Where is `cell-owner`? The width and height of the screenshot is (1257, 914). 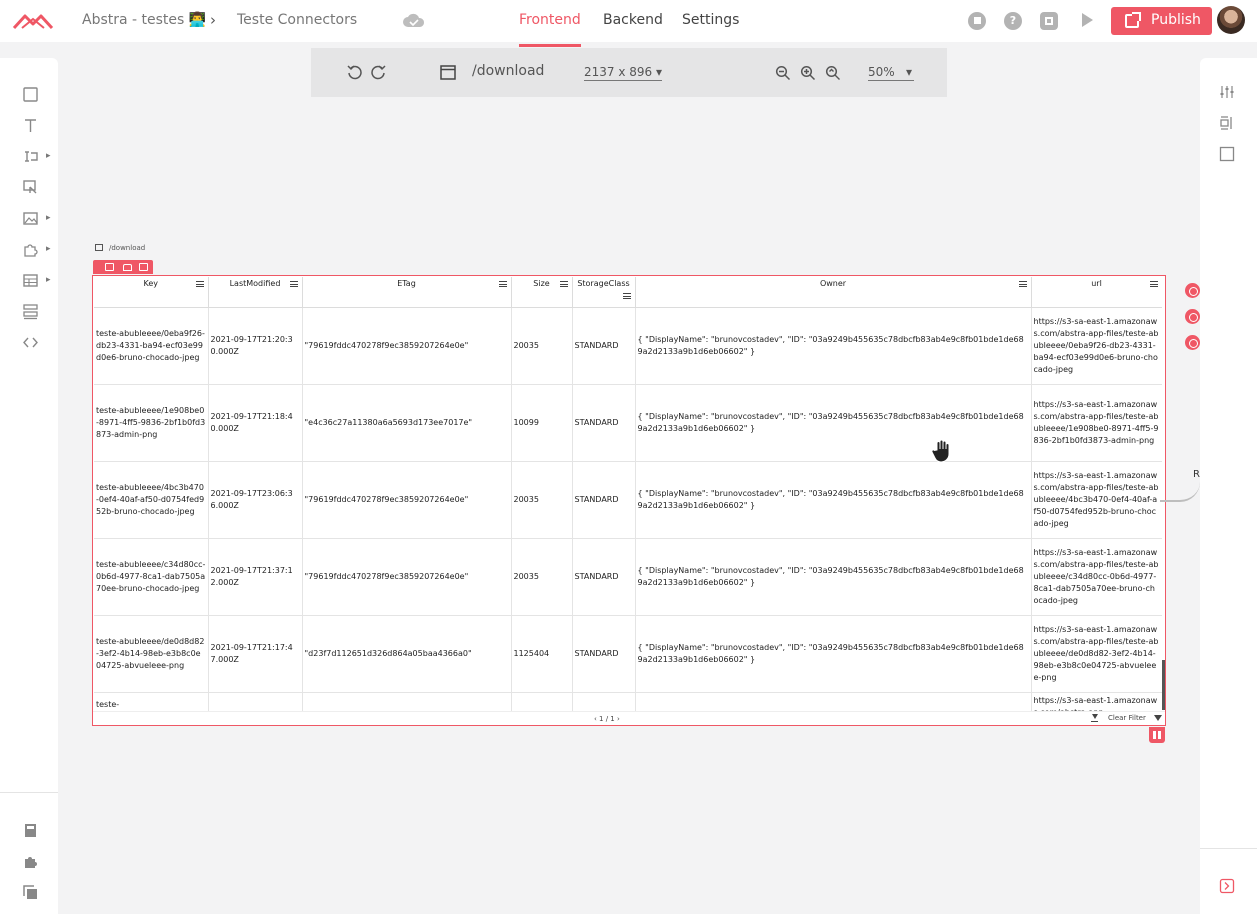
cell-owner is located at coordinates (833, 701).